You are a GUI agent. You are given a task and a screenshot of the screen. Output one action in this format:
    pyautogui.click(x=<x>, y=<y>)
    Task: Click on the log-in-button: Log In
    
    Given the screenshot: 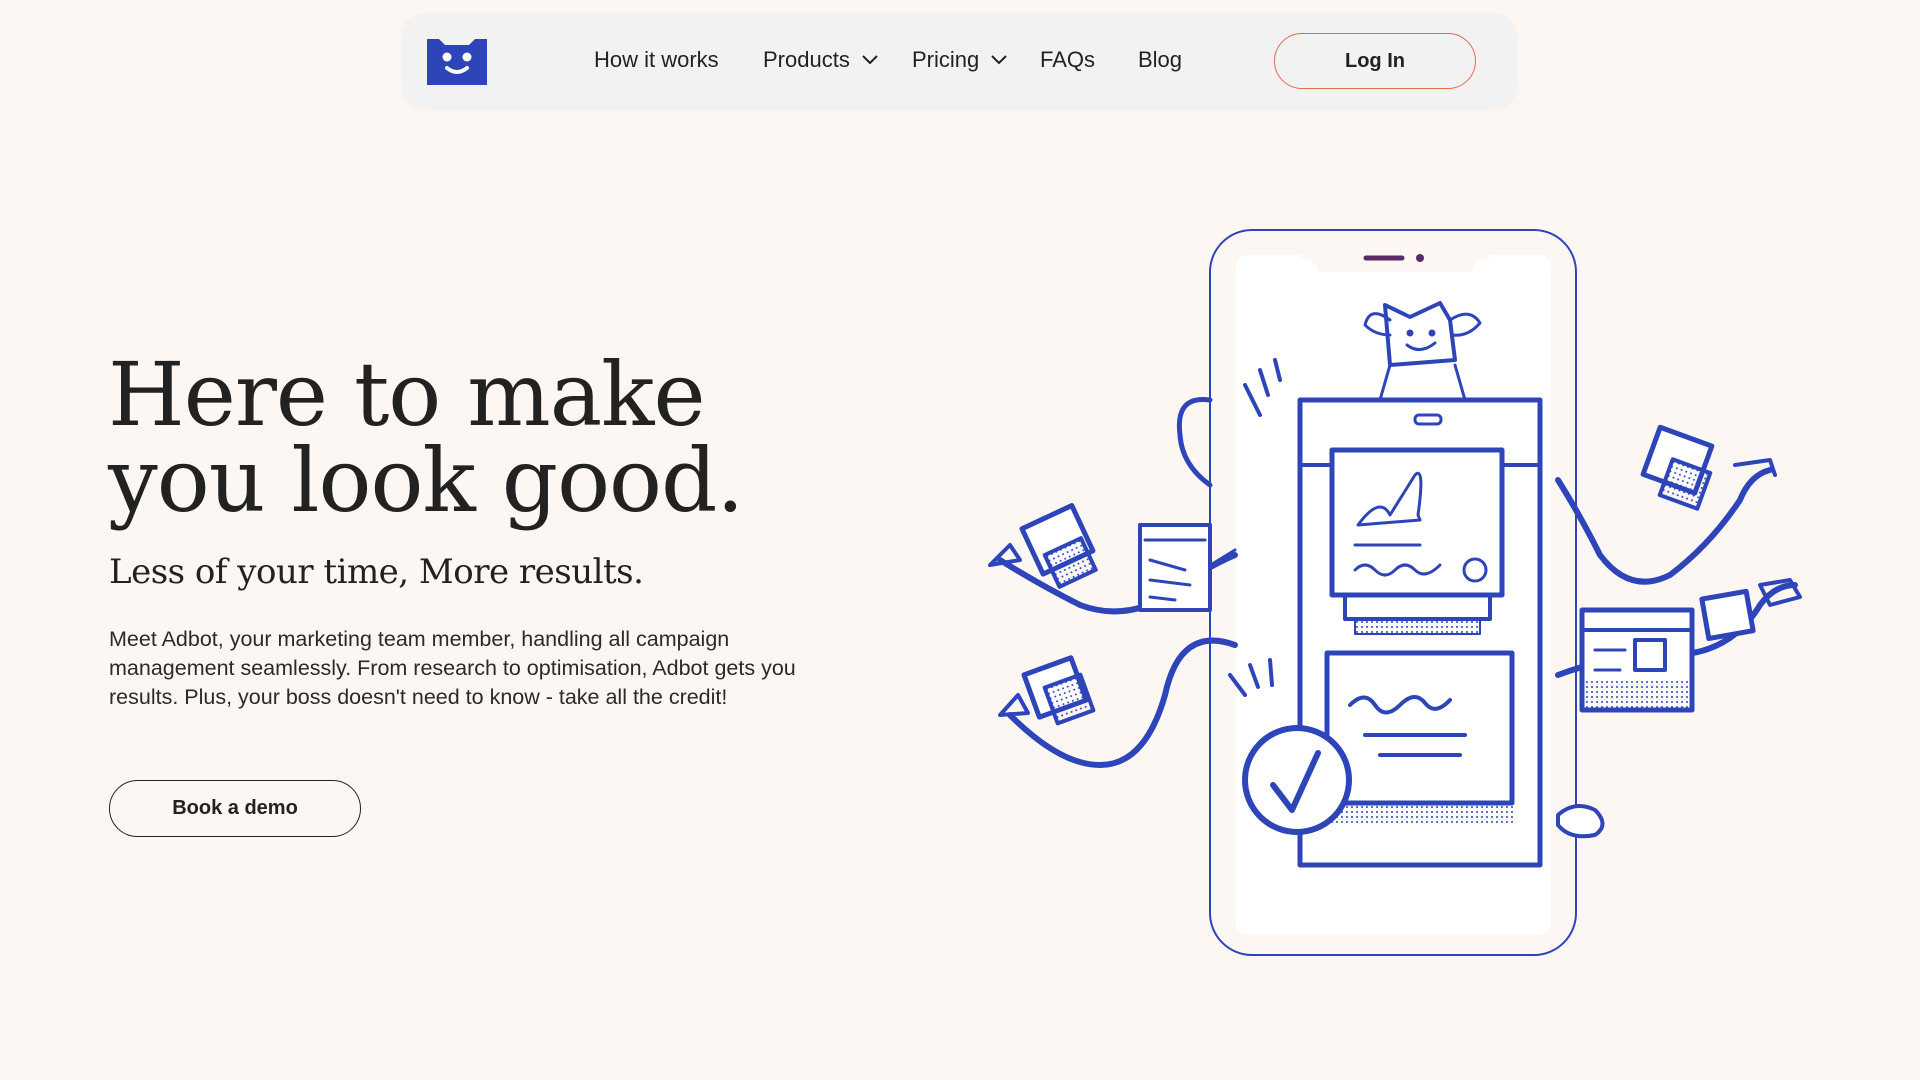 What is the action you would take?
    pyautogui.click(x=1375, y=61)
    